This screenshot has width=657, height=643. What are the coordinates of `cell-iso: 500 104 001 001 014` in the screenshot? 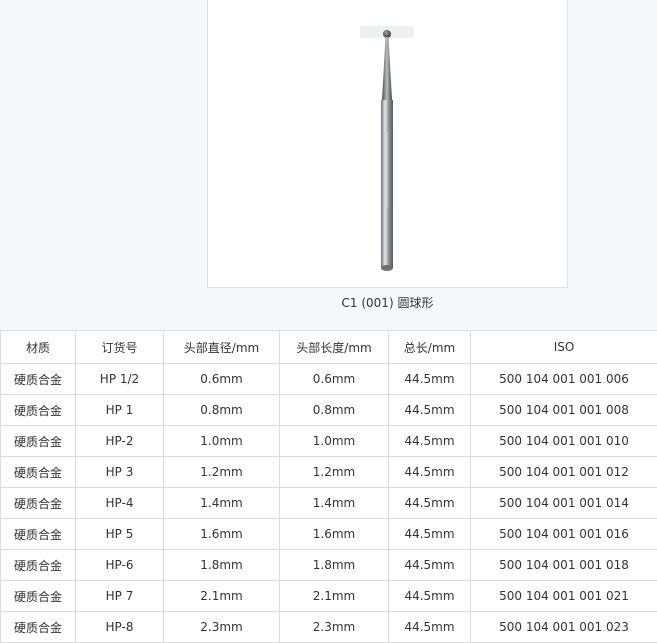 It's located at (563, 503).